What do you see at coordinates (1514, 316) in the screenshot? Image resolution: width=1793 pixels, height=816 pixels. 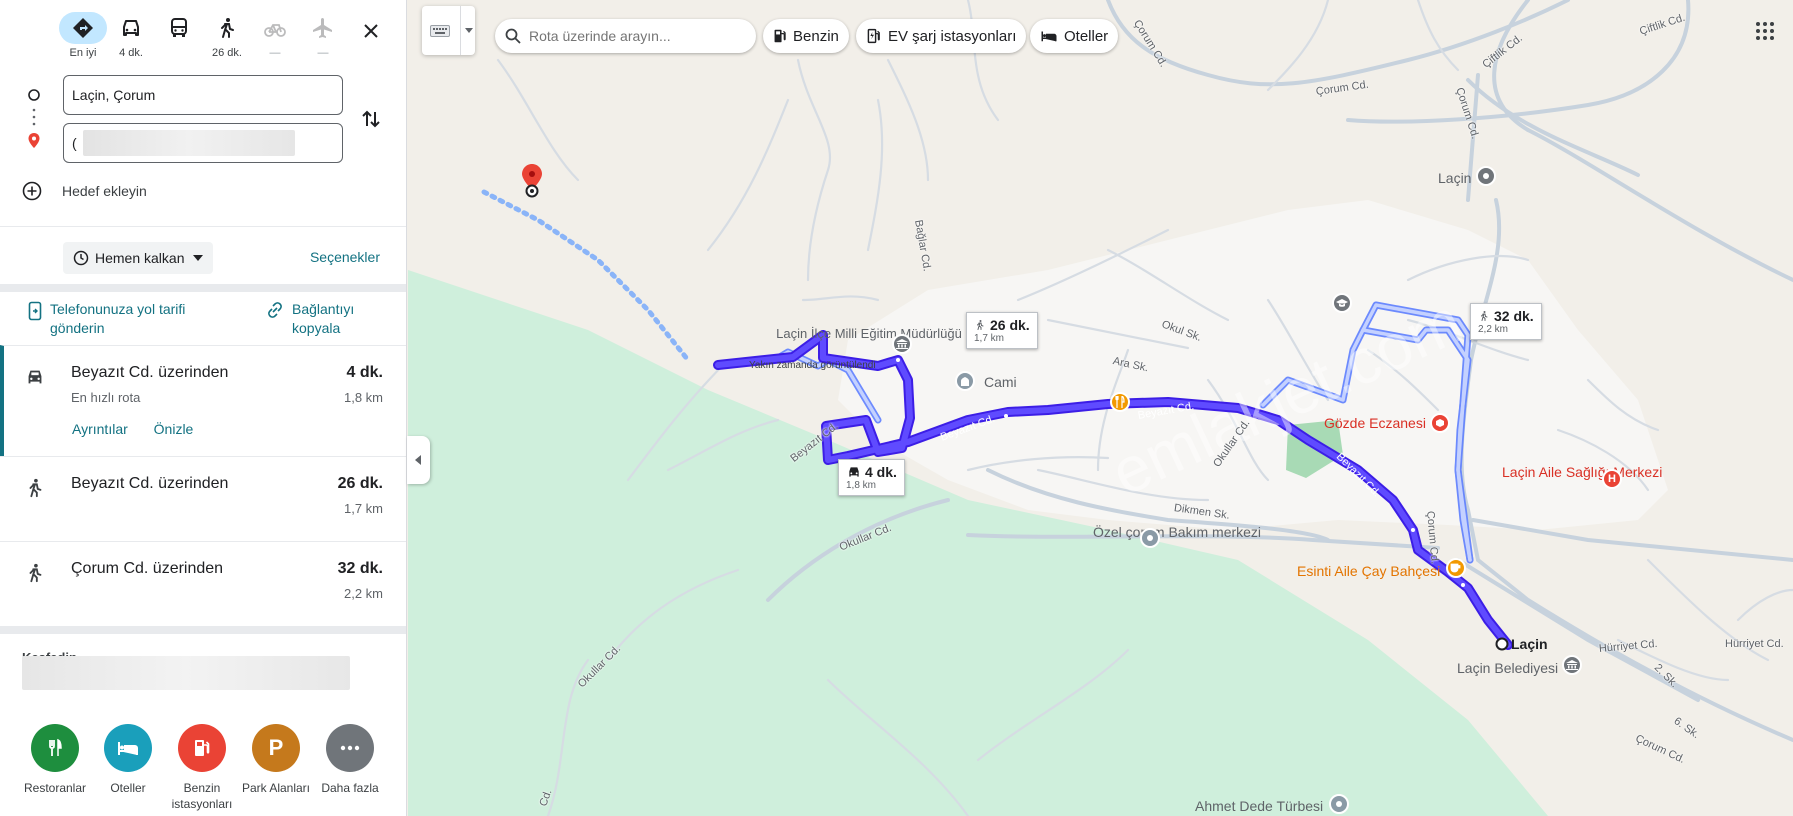 I see `callout-time: 32 dk.` at bounding box center [1514, 316].